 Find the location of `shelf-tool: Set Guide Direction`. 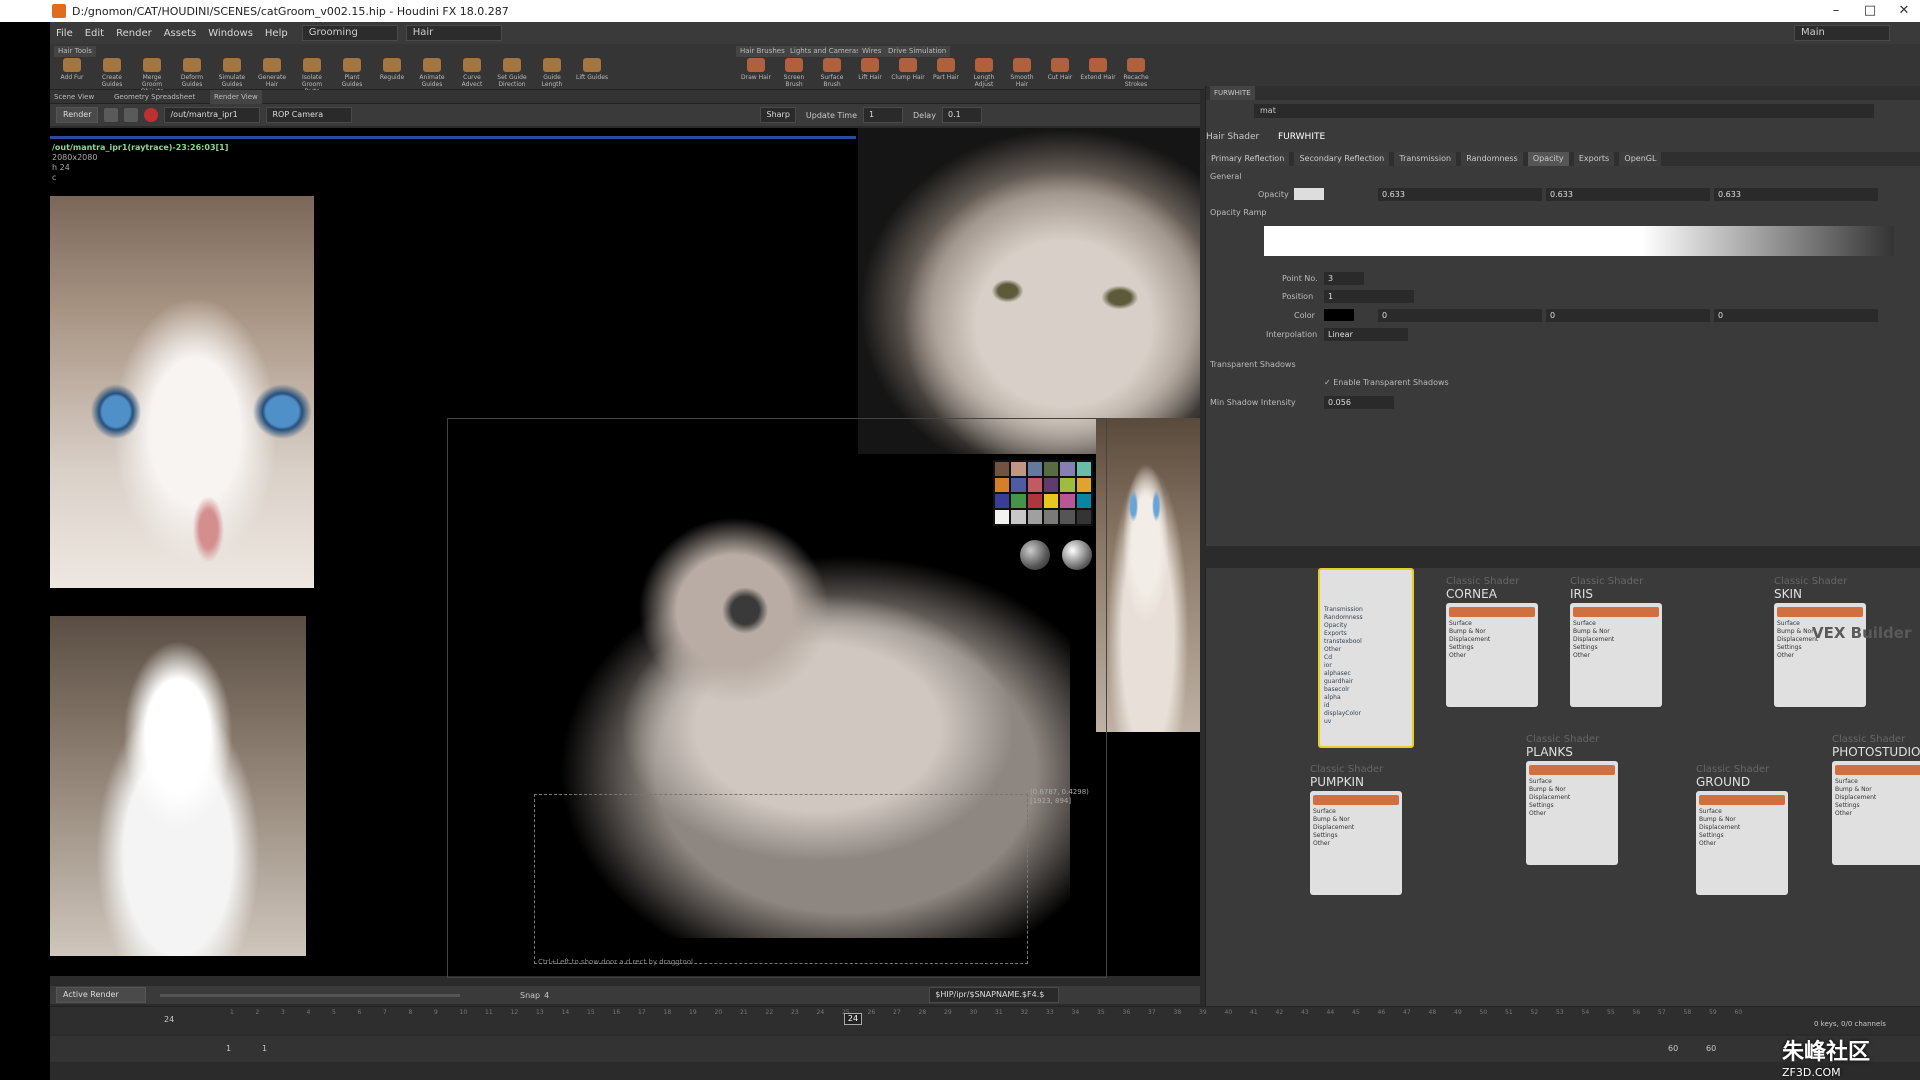

shelf-tool: Set Guide Direction is located at coordinates (512, 73).